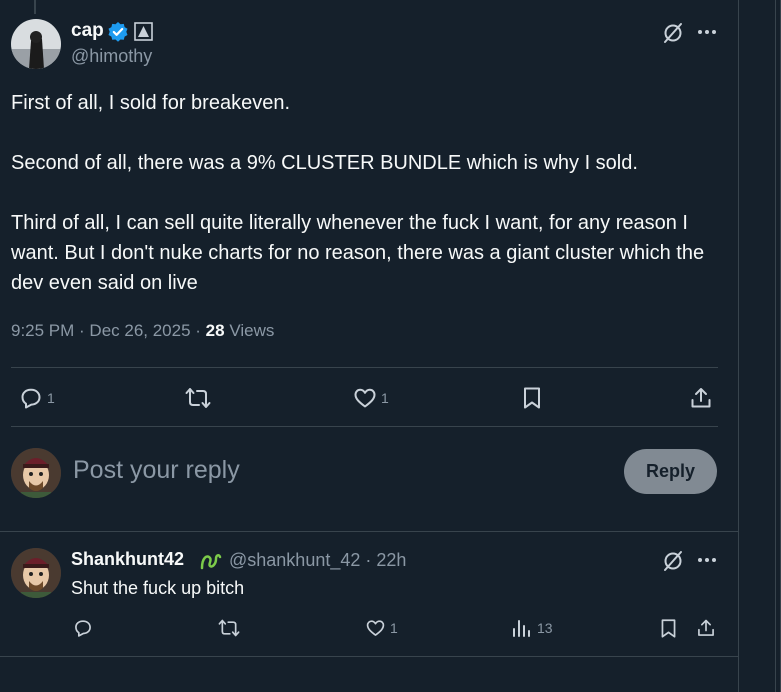  What do you see at coordinates (111, 56) in the screenshot?
I see `author-handle: @himothy` at bounding box center [111, 56].